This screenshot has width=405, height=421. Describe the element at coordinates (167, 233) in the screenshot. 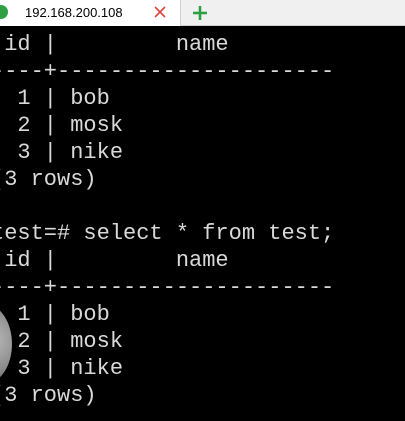

I see `sql-prompt-command: test=# select * from test;` at that location.